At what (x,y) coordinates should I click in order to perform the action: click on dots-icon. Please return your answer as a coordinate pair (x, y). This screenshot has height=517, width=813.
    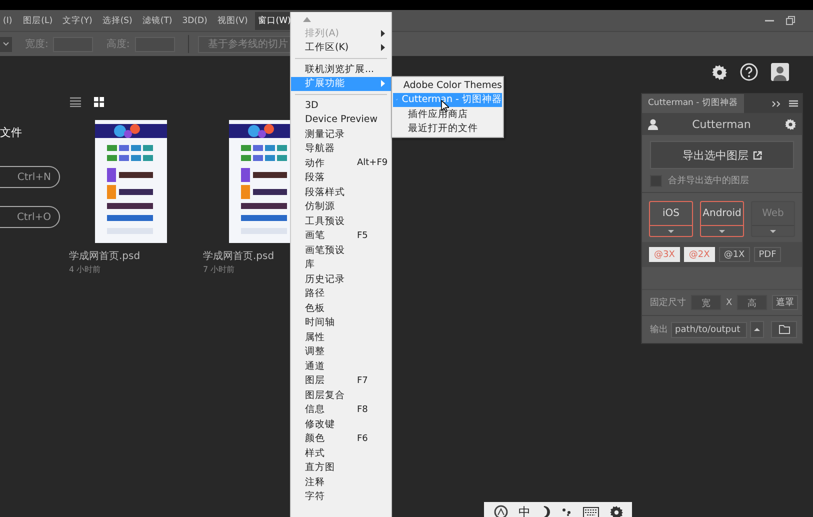
    Looking at the image, I should click on (567, 512).